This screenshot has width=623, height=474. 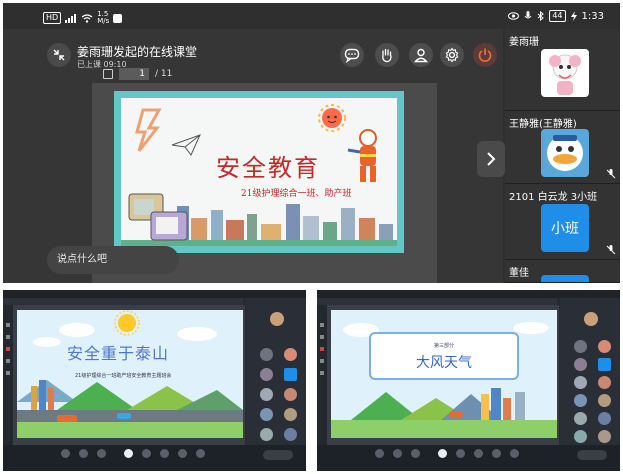 I want to click on participant-name: 姜雨珊, so click(x=524, y=42).